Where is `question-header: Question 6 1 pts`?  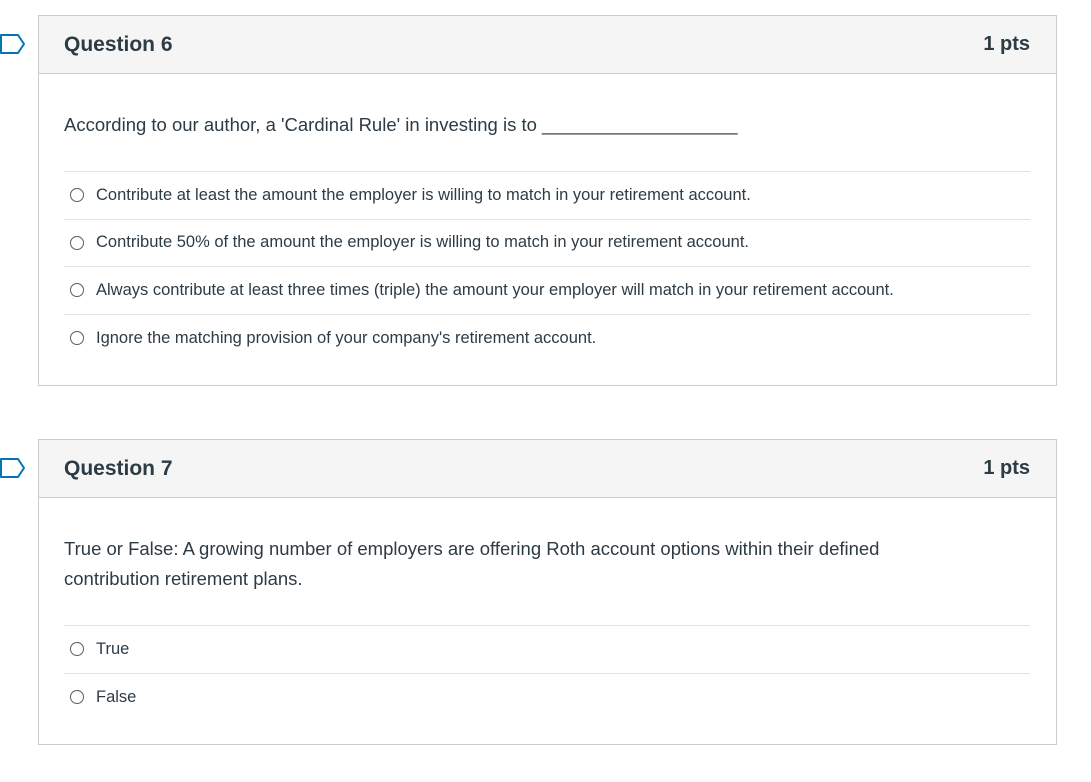
question-header: Question 6 1 pts is located at coordinates (547, 45).